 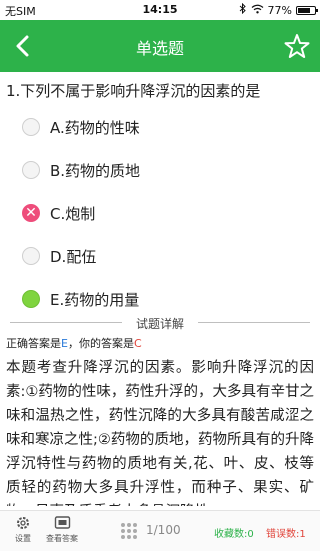 I want to click on your-answer: C, so click(x=137, y=343).